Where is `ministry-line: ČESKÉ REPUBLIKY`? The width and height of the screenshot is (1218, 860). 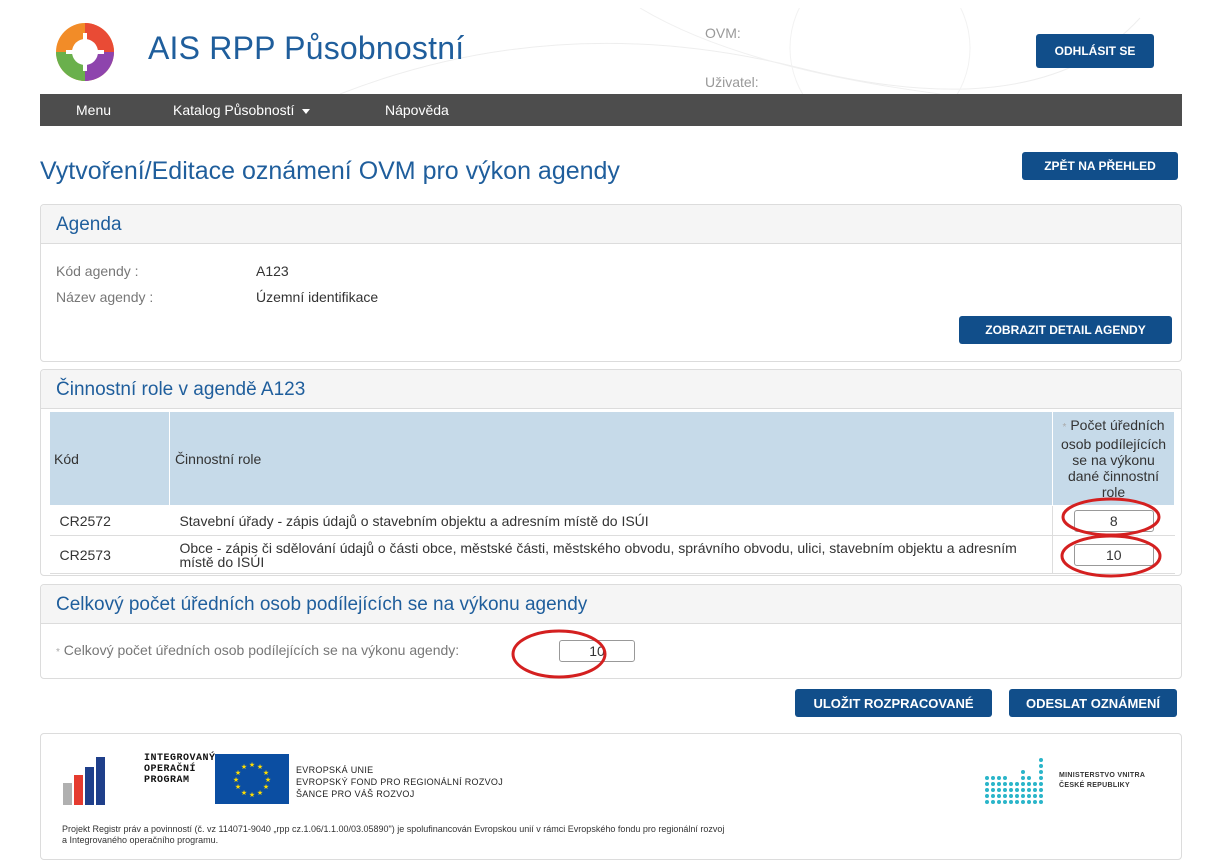 ministry-line: ČESKÉ REPUBLIKY is located at coordinates (1095, 785).